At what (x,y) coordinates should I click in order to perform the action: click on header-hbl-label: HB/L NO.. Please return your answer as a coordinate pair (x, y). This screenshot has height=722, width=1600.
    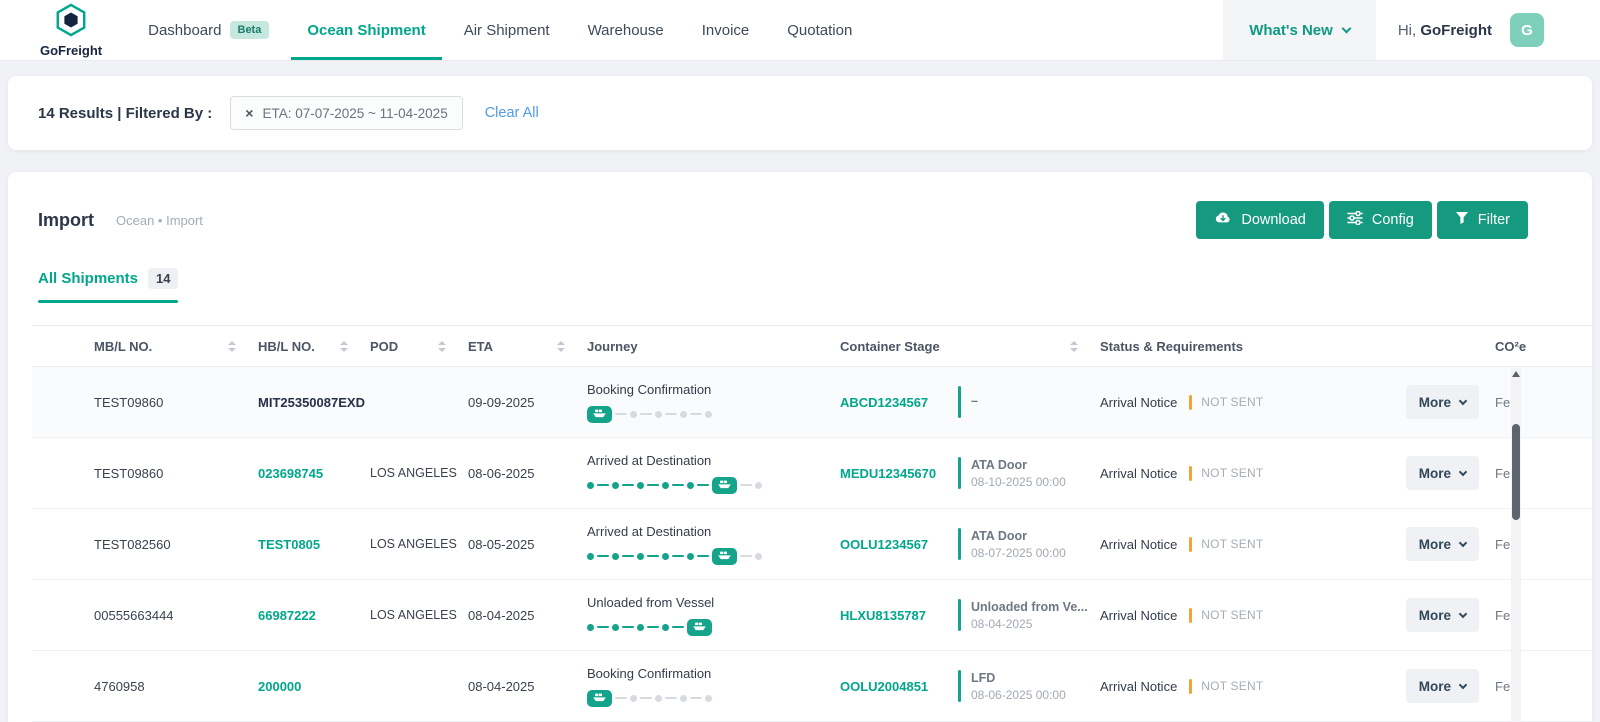
    Looking at the image, I should click on (286, 346).